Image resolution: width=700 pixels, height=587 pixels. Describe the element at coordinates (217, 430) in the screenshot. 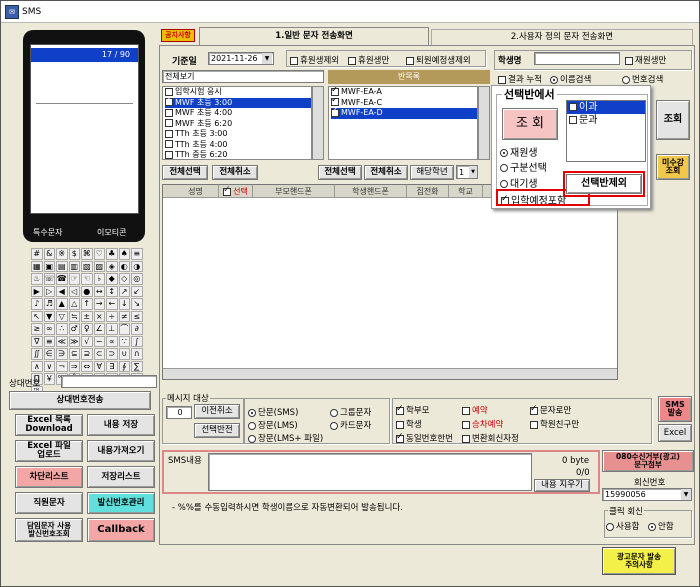

I see `select-class-button: 선택반전` at that location.